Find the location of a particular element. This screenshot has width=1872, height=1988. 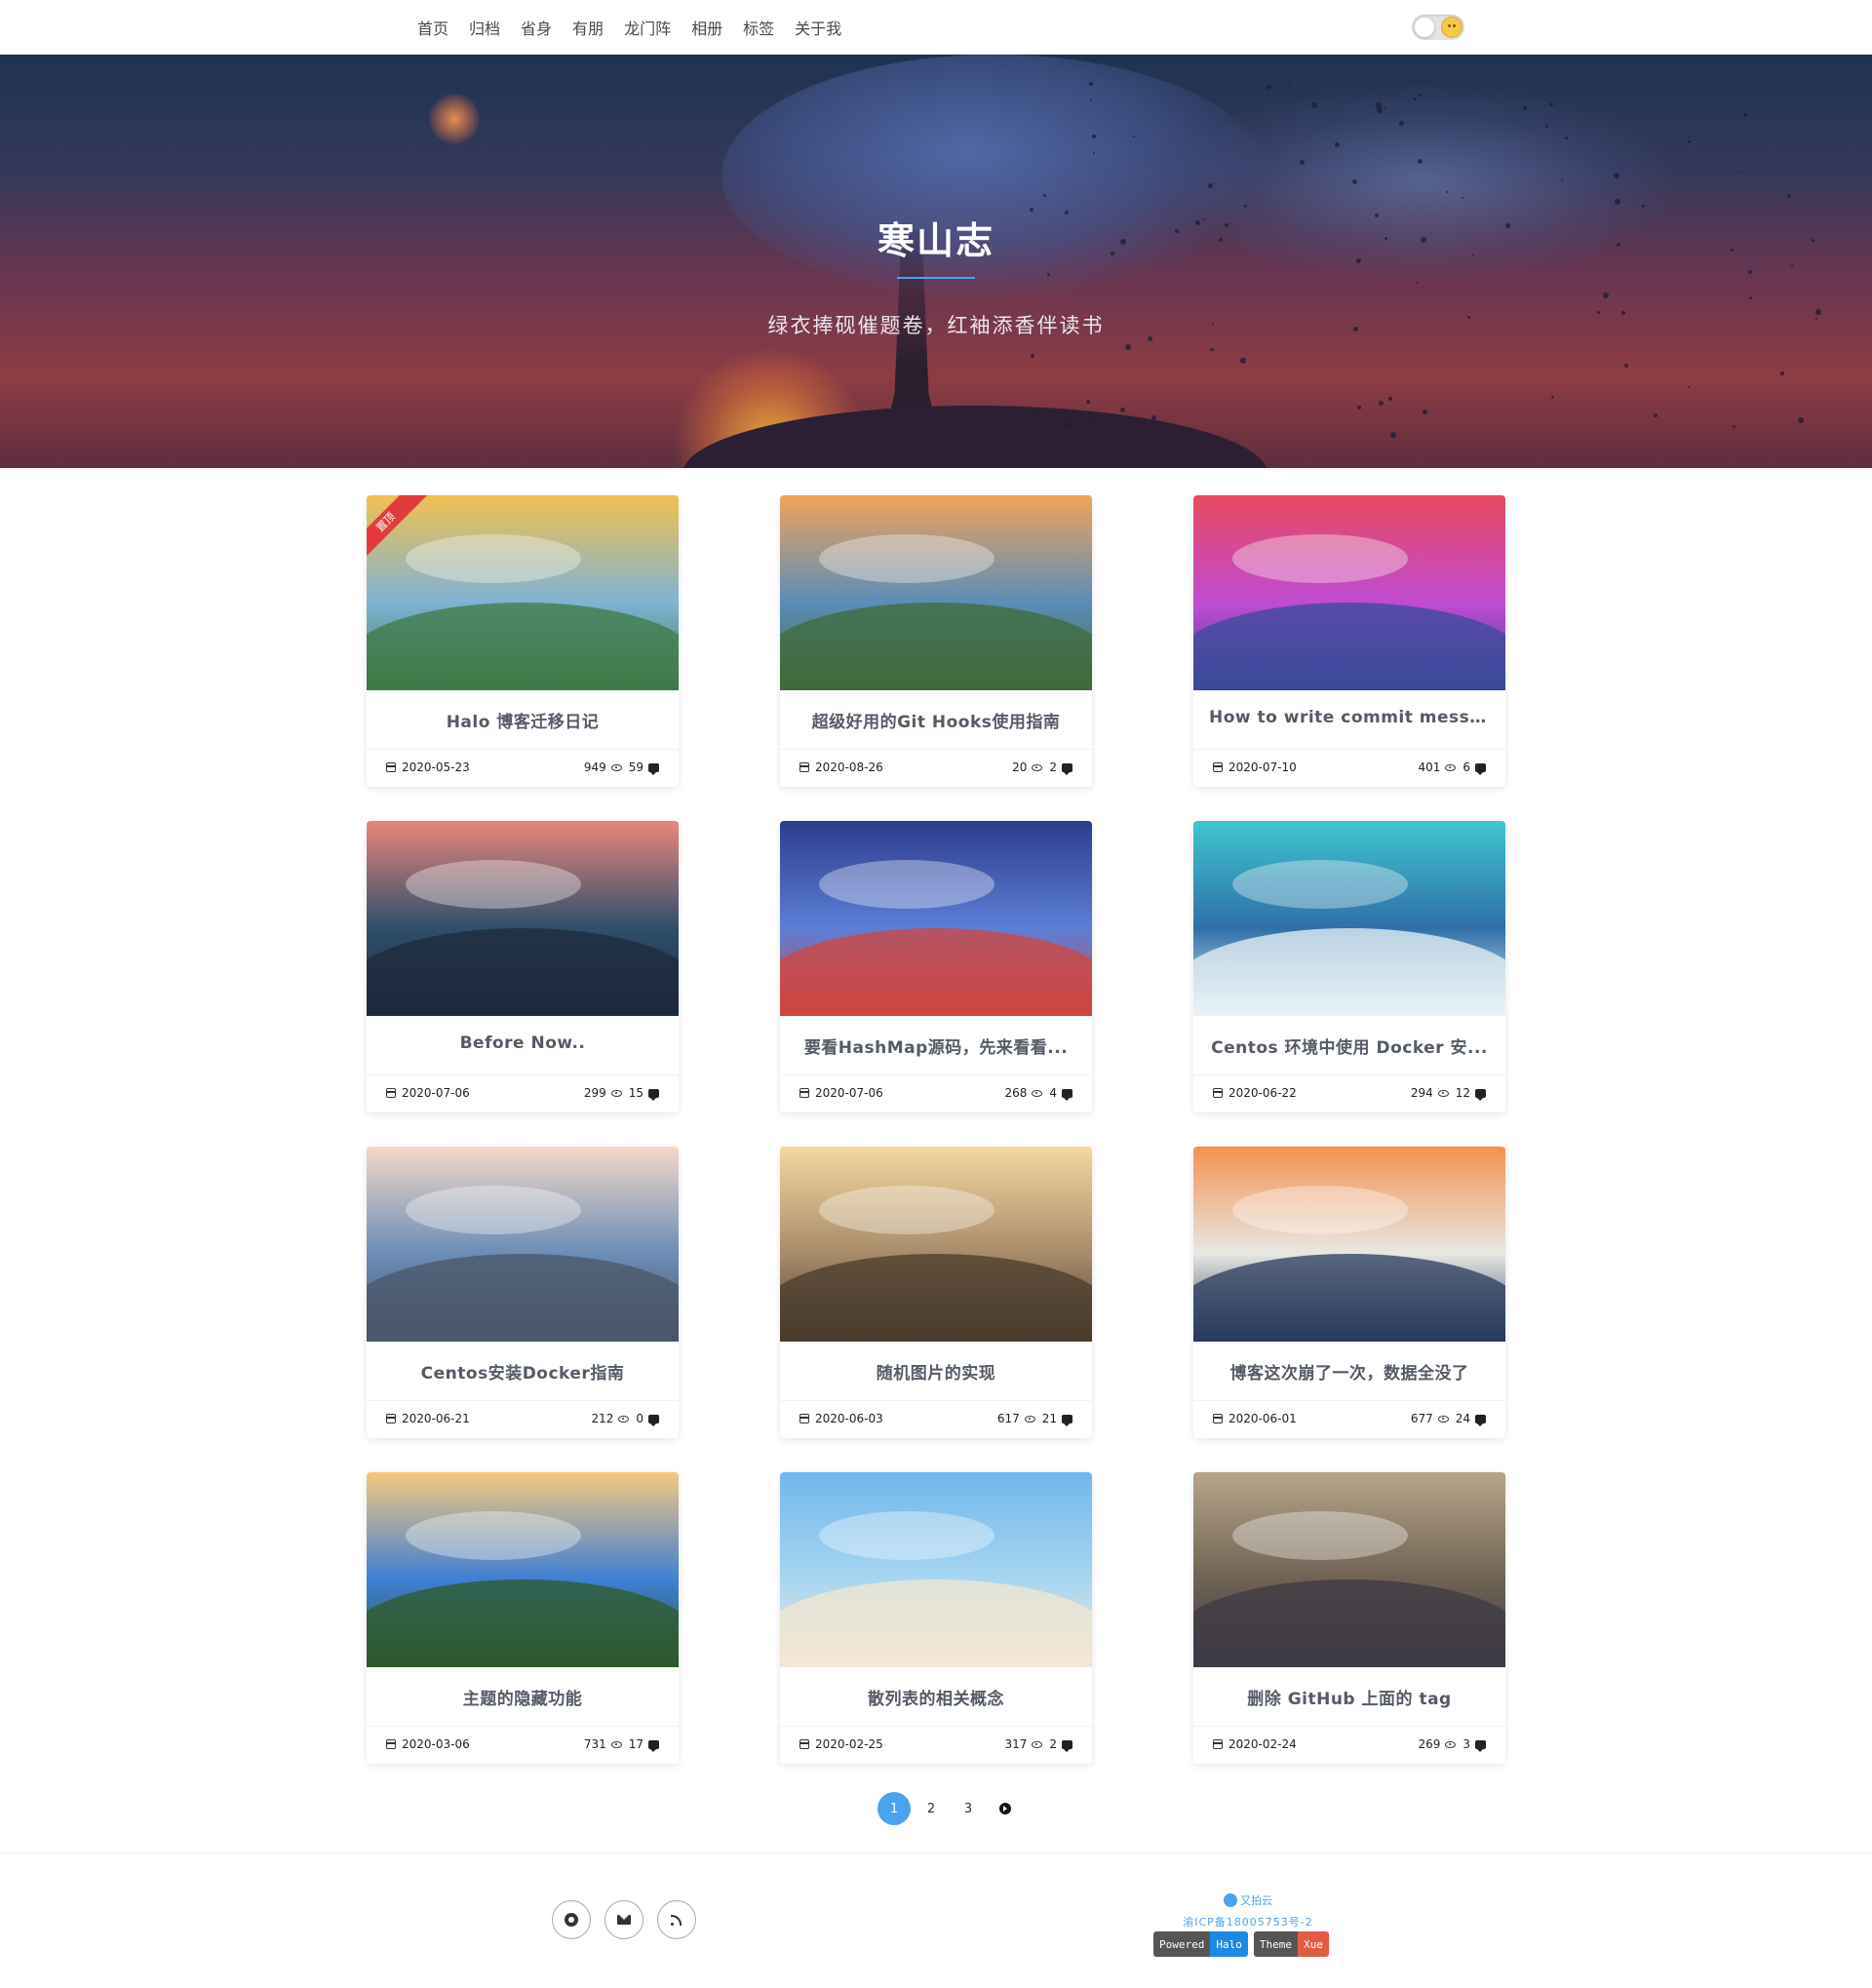

post-title: 删除 GitHub 上面的 tag is located at coordinates (1349, 1697).